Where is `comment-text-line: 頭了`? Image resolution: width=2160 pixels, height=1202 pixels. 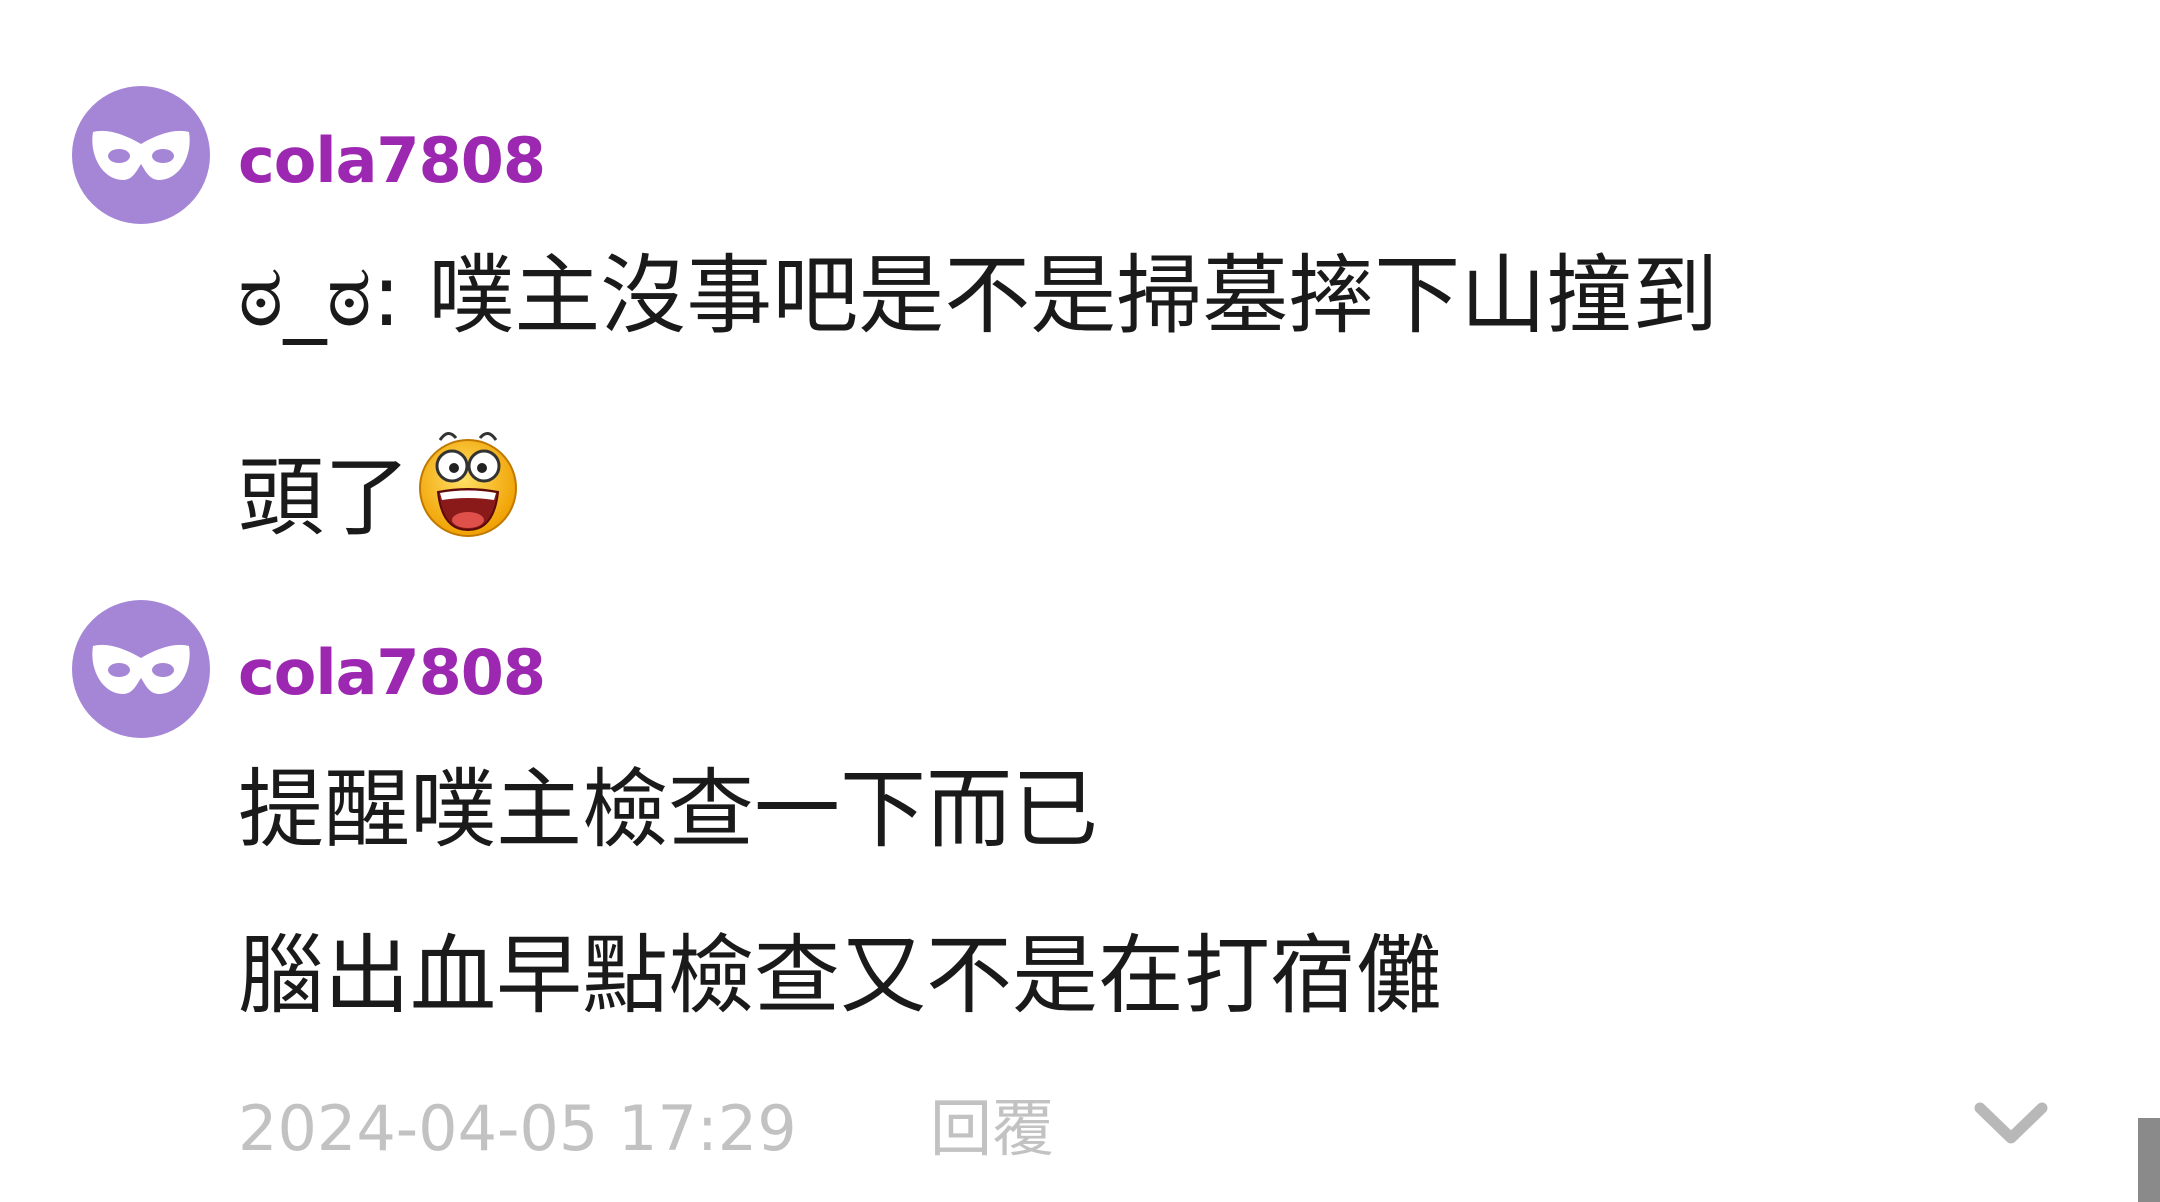 comment-text-line: 頭了 is located at coordinates (380, 495).